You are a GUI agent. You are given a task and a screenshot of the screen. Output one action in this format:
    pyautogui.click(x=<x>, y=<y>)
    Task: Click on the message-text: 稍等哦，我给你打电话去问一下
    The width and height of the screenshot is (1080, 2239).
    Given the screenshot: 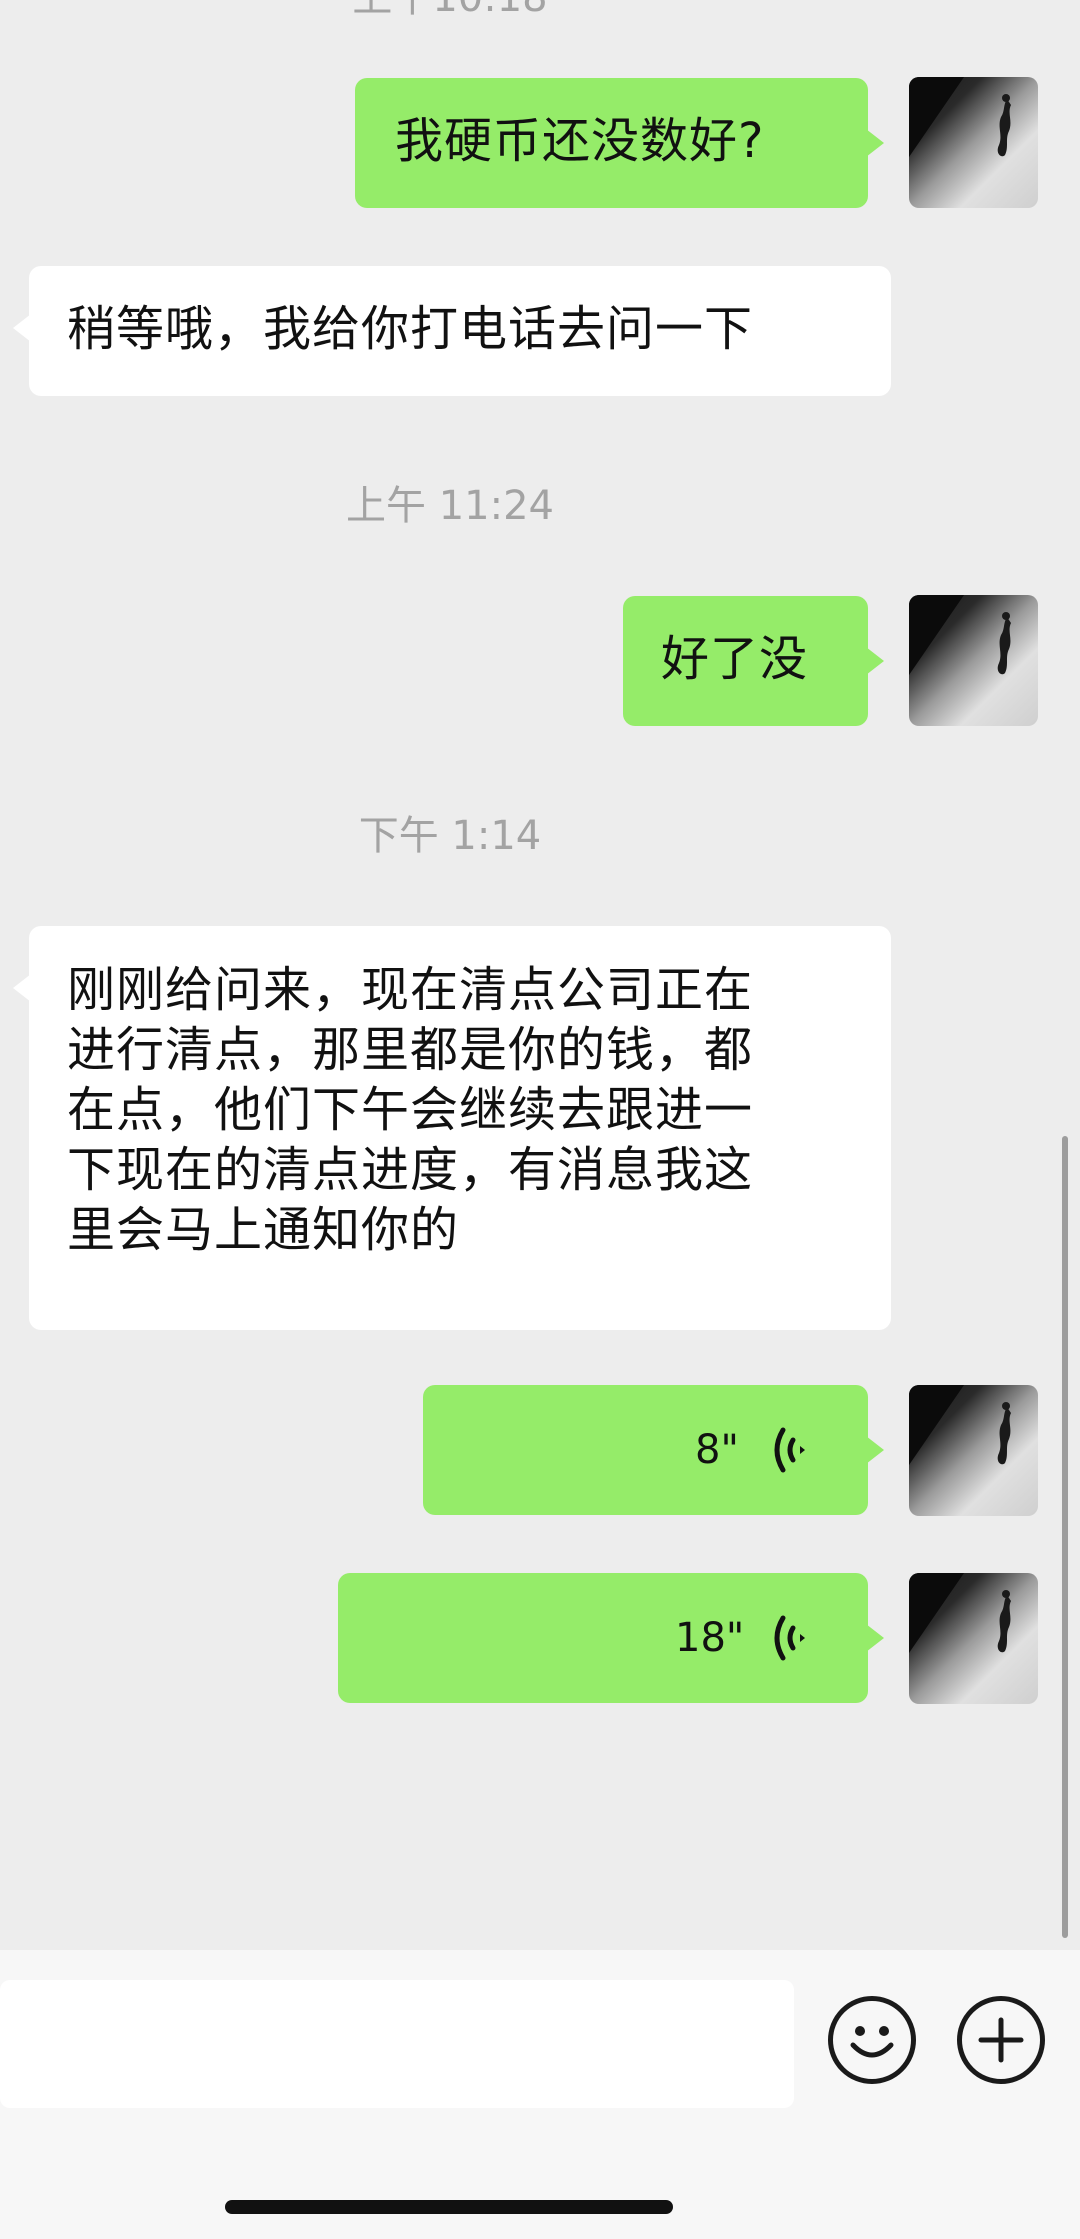 What is the action you would take?
    pyautogui.click(x=410, y=329)
    